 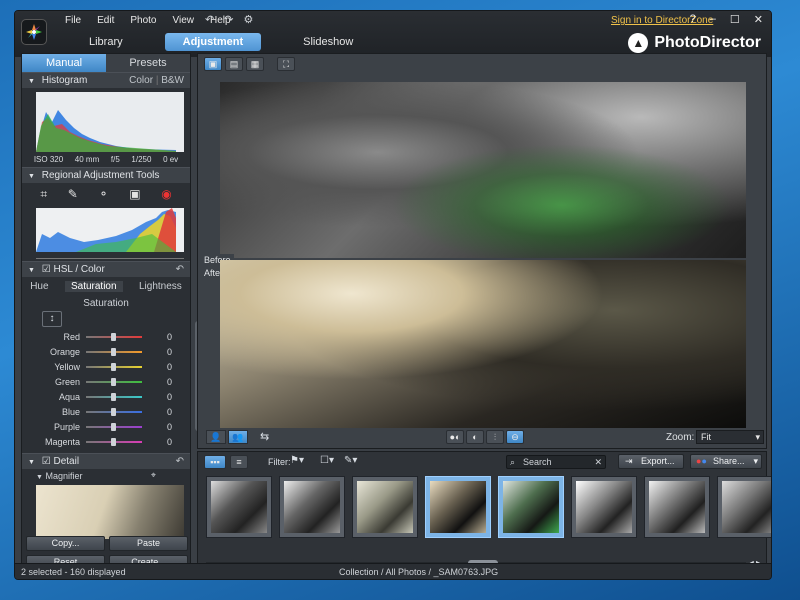 What do you see at coordinates (327, 460) in the screenshot?
I see `label-filter-icon: ☐▾` at bounding box center [327, 460].